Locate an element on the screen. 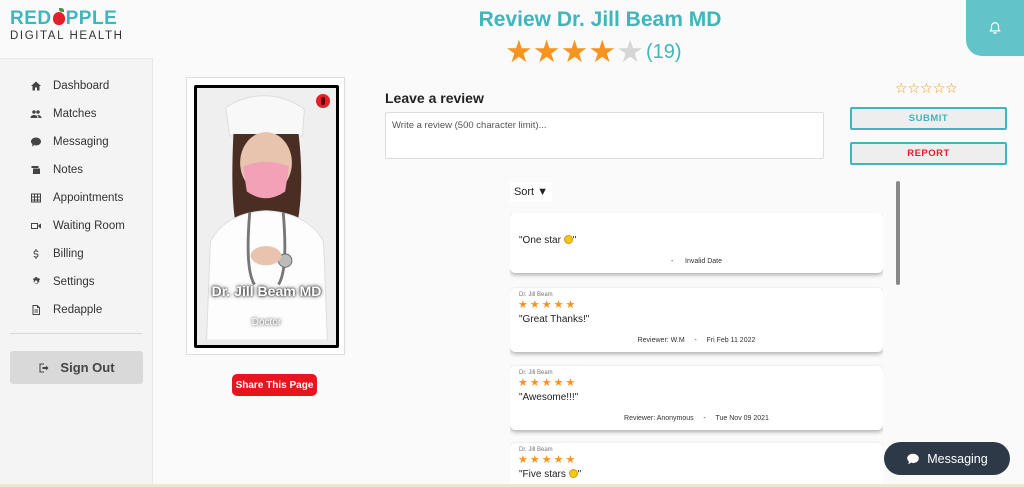 This screenshot has height=487, width=1024. review-meta: - Invalid Date is located at coordinates (696, 261).